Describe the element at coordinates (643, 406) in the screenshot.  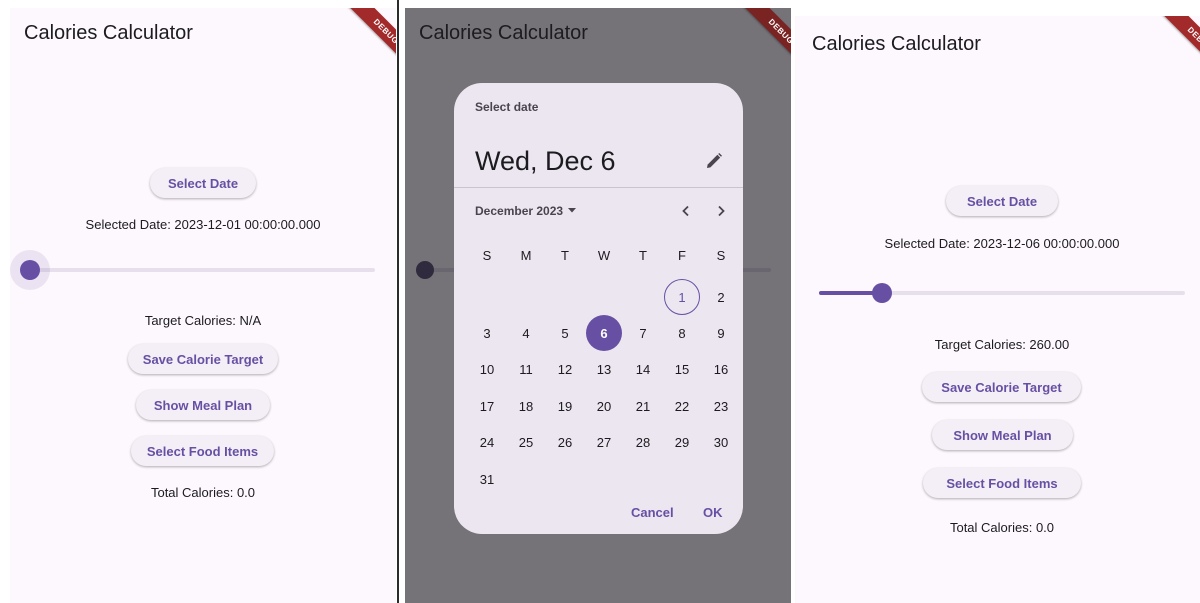
I see `calendar-day: 21` at that location.